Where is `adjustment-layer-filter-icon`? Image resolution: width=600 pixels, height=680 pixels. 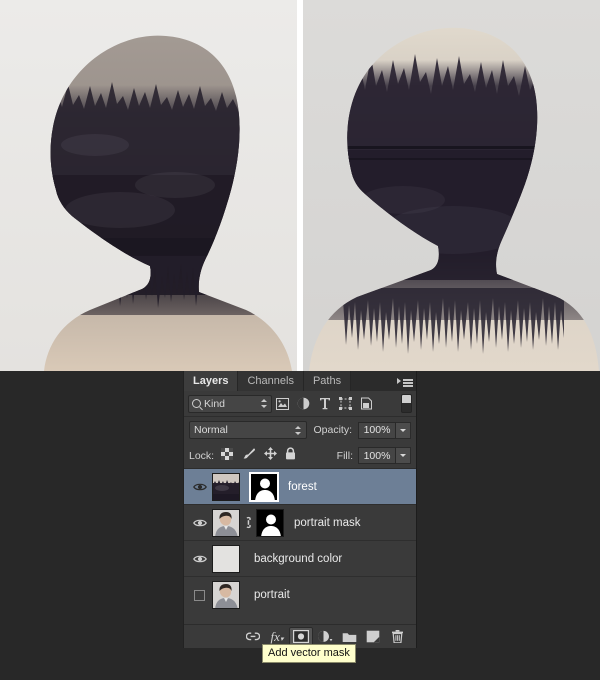 adjustment-layer-filter-icon is located at coordinates (303, 404).